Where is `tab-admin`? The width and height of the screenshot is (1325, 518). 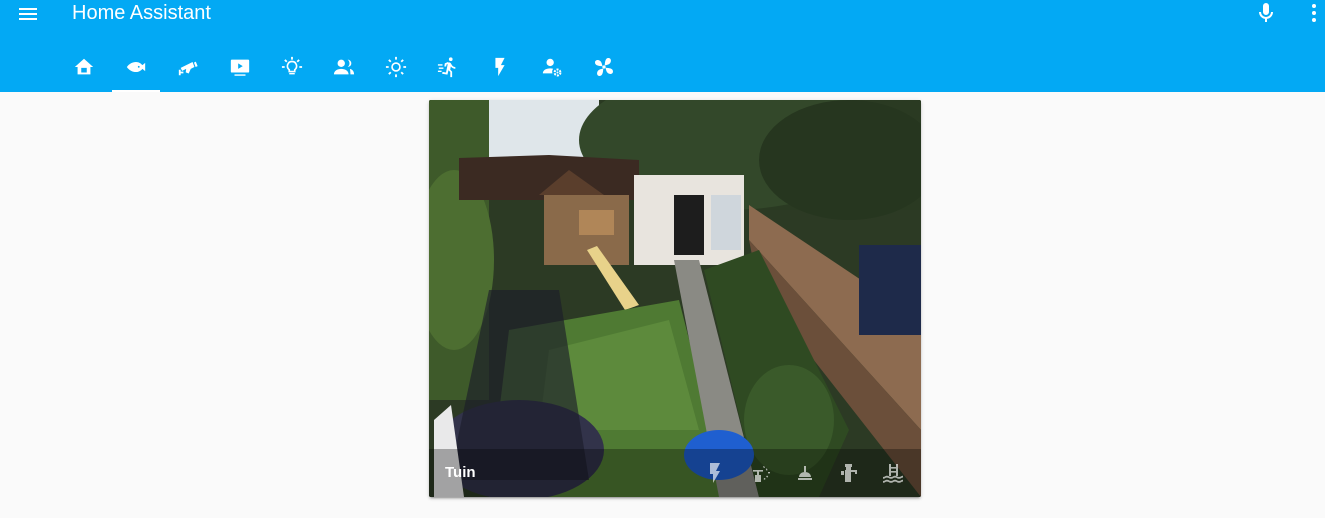 tab-admin is located at coordinates (552, 68).